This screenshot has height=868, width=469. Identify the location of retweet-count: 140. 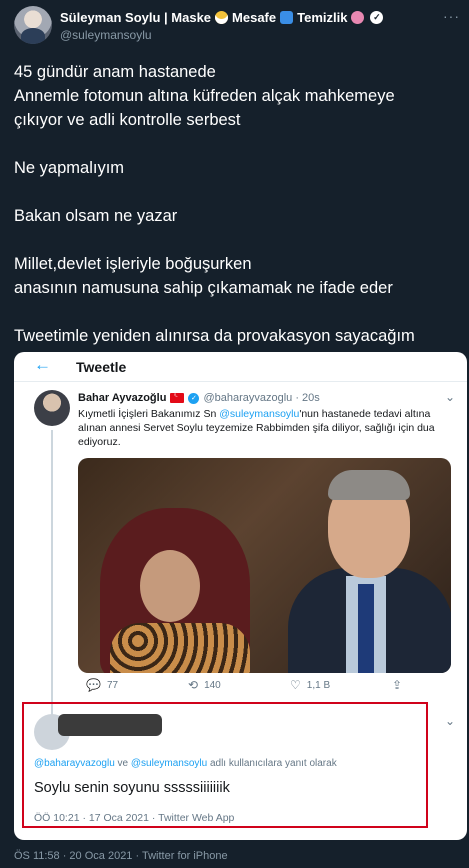
(212, 685).